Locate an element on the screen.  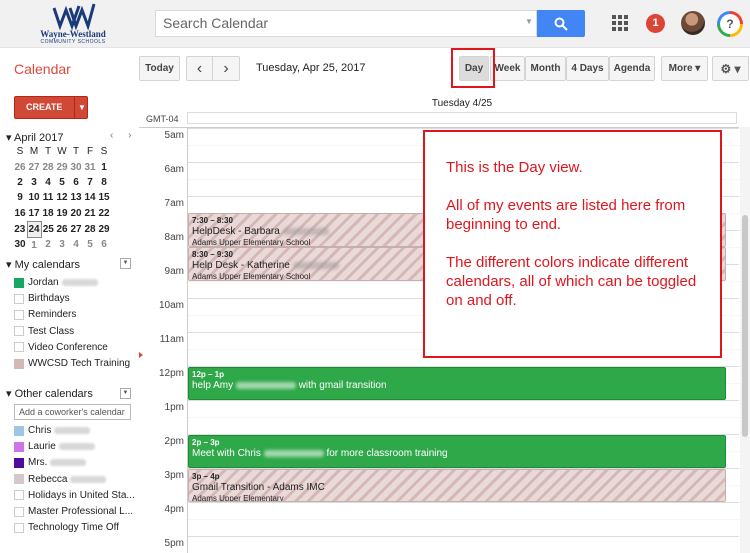
other-calendars-heading: ▾ Other calendars is located at coordinates (49, 393).